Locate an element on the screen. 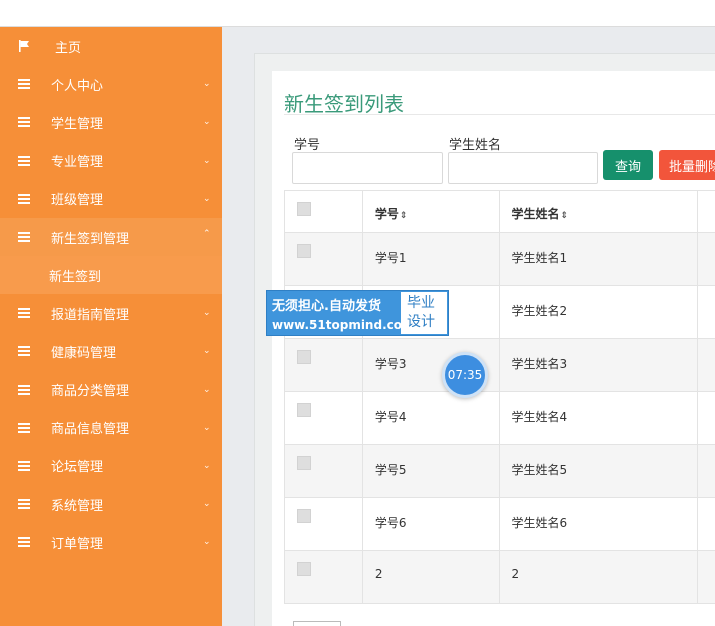 The width and height of the screenshot is (715, 626). timer-badge: 07:35 is located at coordinates (465, 375).